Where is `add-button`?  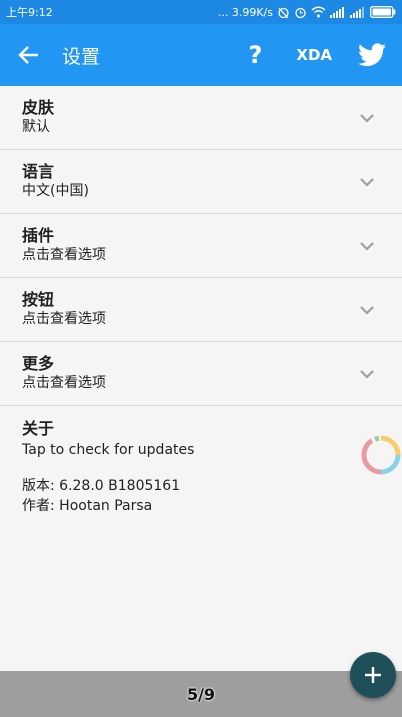 add-button is located at coordinates (373, 675).